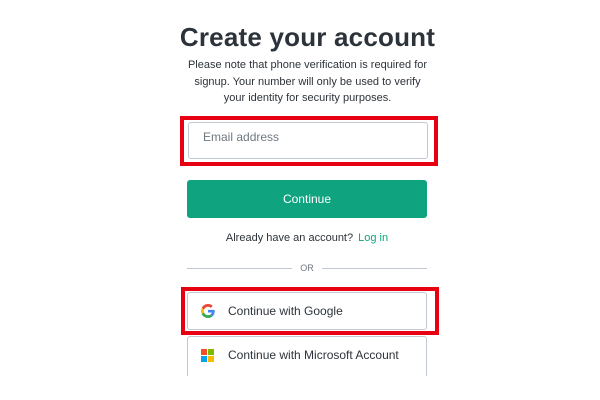  What do you see at coordinates (374, 268) in the screenshot?
I see `divider-line-right` at bounding box center [374, 268].